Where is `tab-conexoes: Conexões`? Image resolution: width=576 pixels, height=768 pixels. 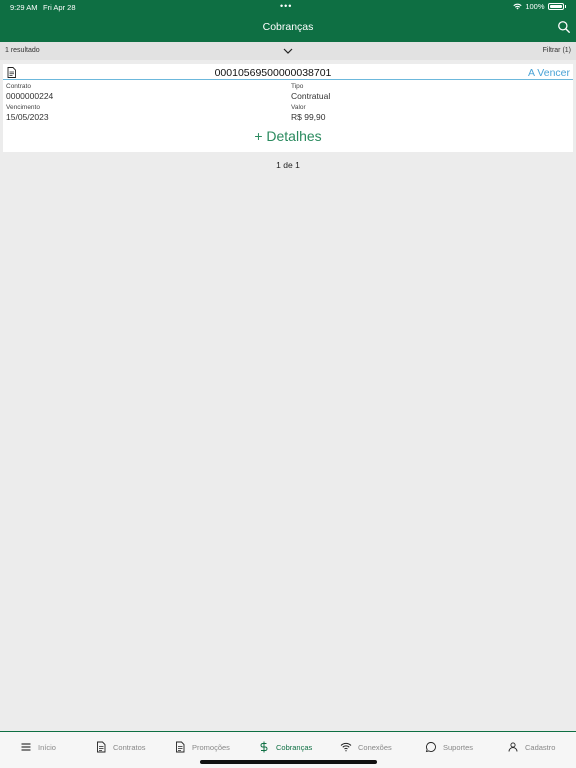 tab-conexoes: Conexões is located at coordinates (366, 747).